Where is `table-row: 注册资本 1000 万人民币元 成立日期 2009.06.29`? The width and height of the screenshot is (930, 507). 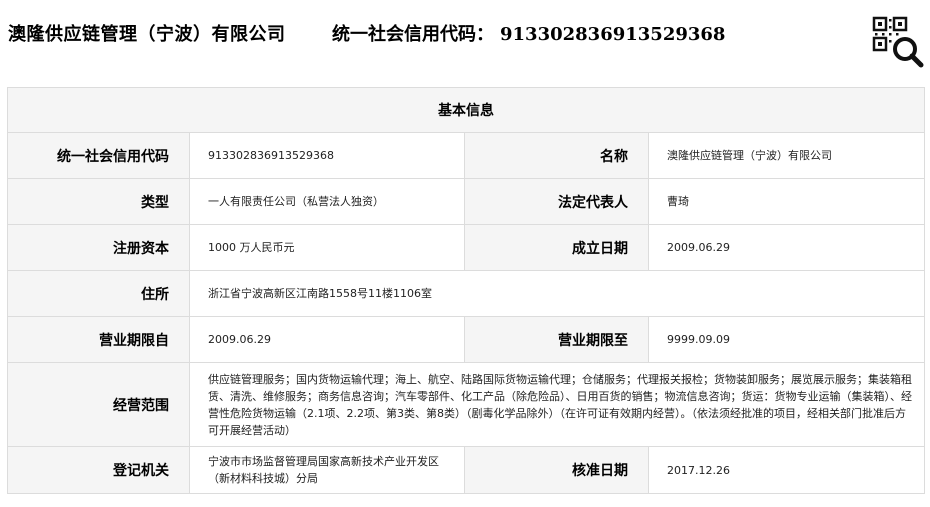
table-row: 注册资本 1000 万人民币元 成立日期 2009.06.29 is located at coordinates (466, 247).